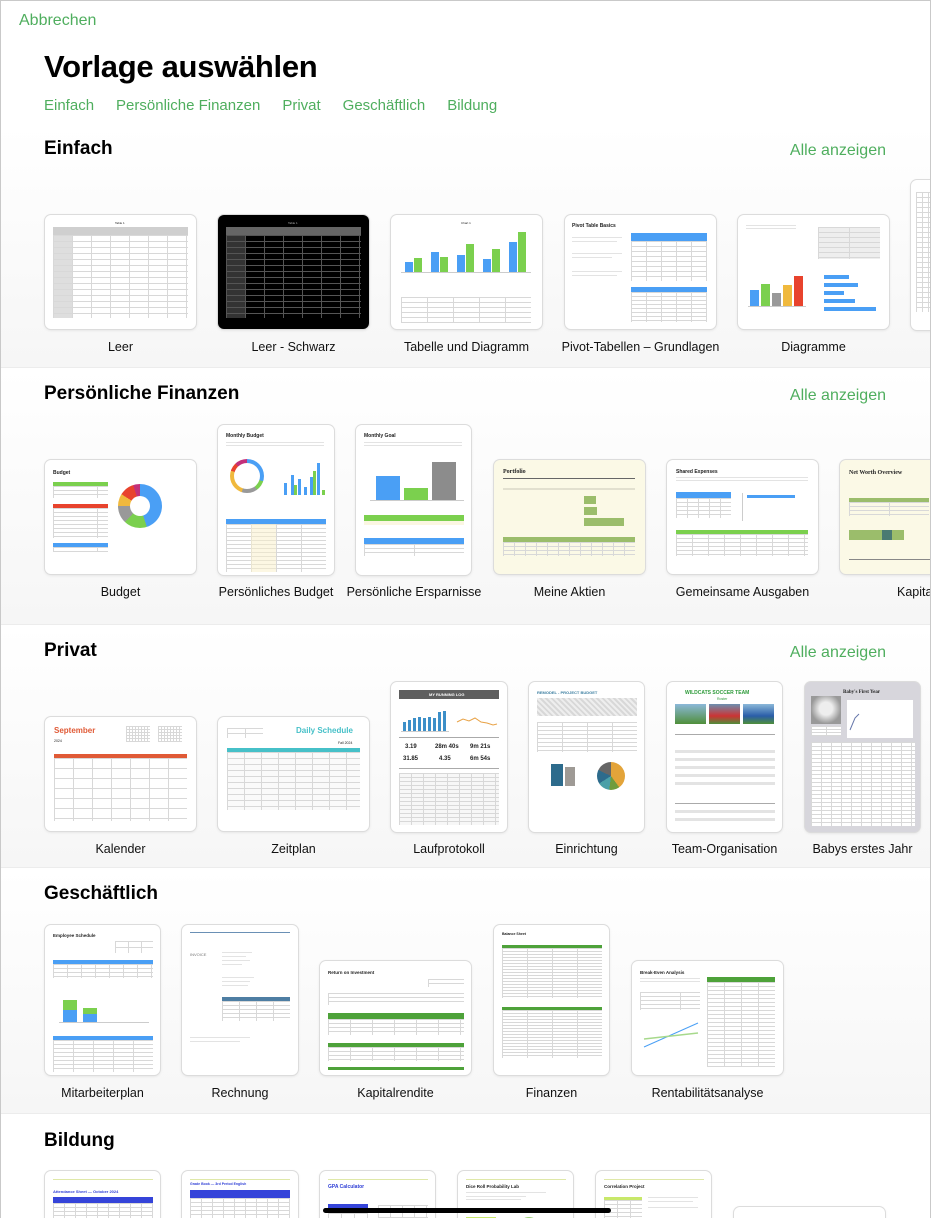 The height and width of the screenshot is (1218, 931). I want to click on preview-title: REMODEL - PROJECT BUDGET, so click(567, 692).